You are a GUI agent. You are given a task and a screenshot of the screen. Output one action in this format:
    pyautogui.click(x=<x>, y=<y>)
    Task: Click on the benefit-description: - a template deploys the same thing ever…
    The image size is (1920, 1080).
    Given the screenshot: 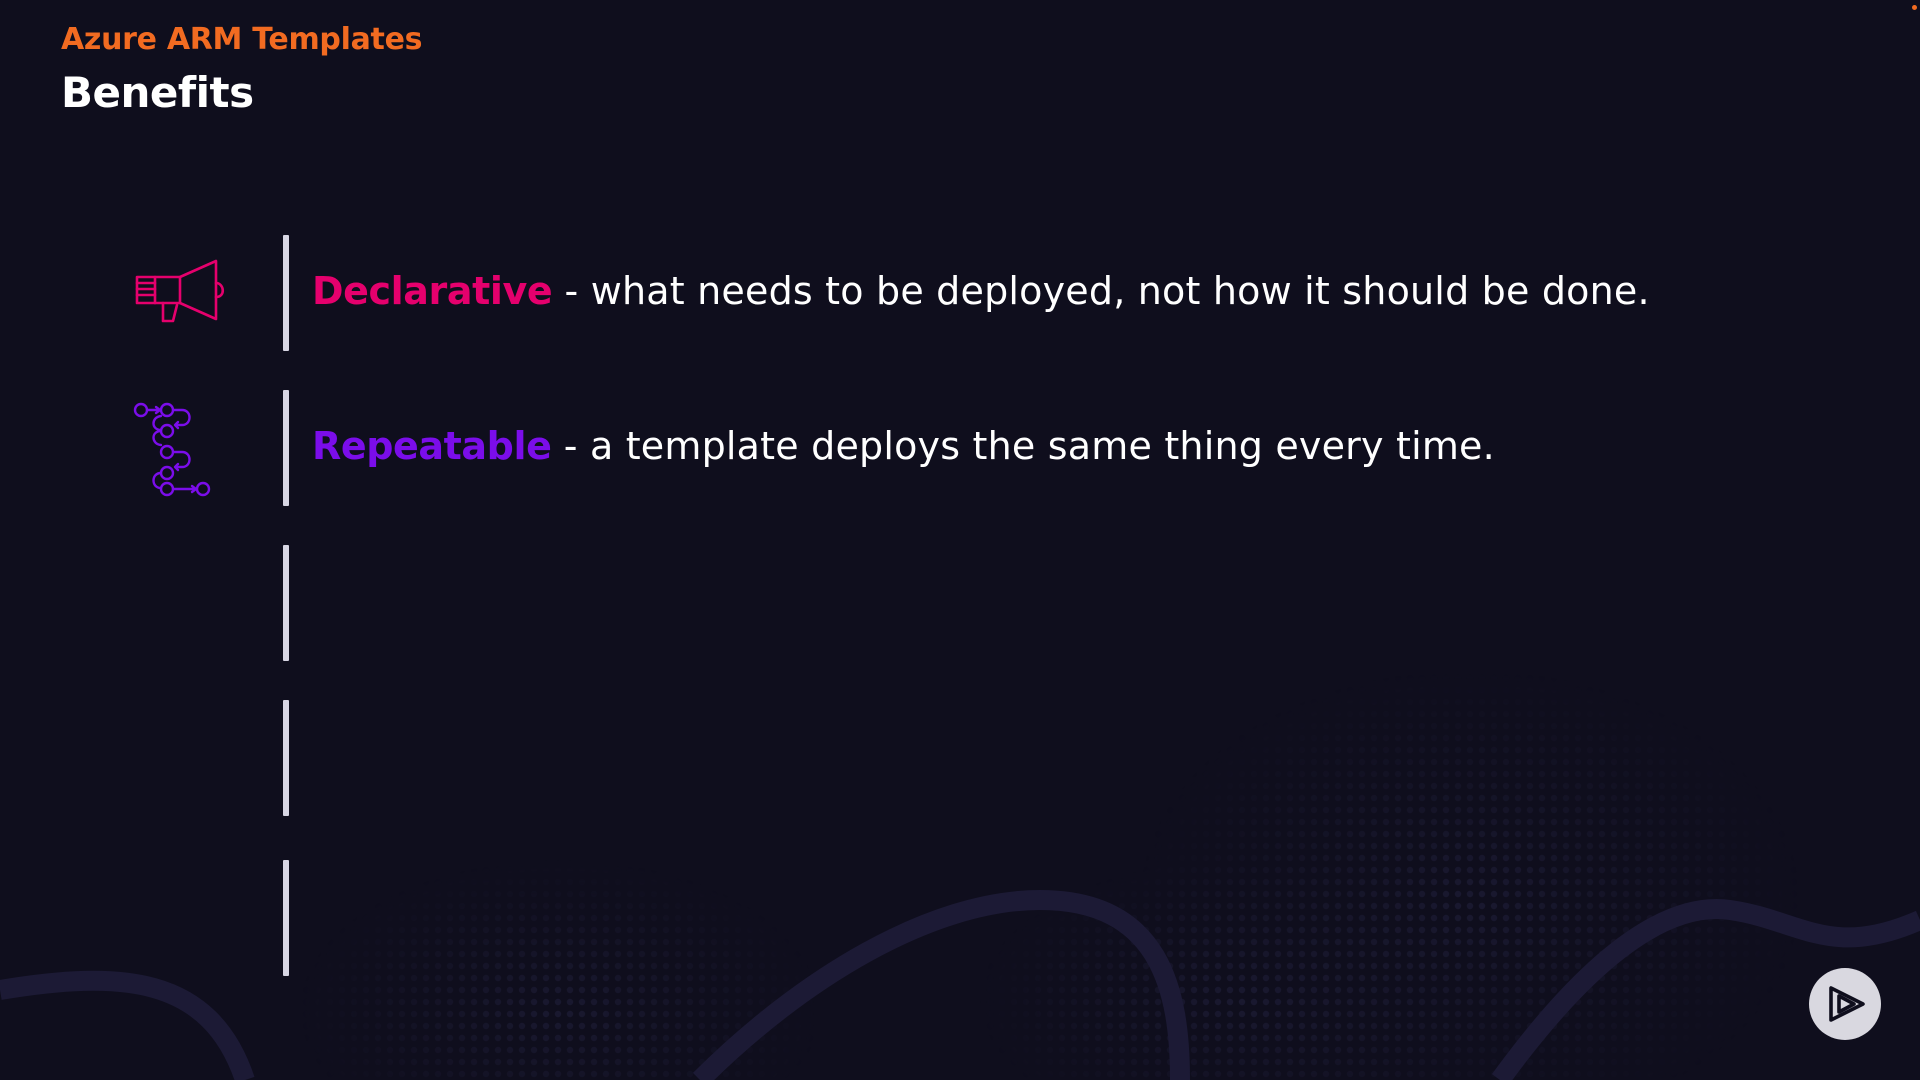 What is the action you would take?
    pyautogui.click(x=1023, y=446)
    